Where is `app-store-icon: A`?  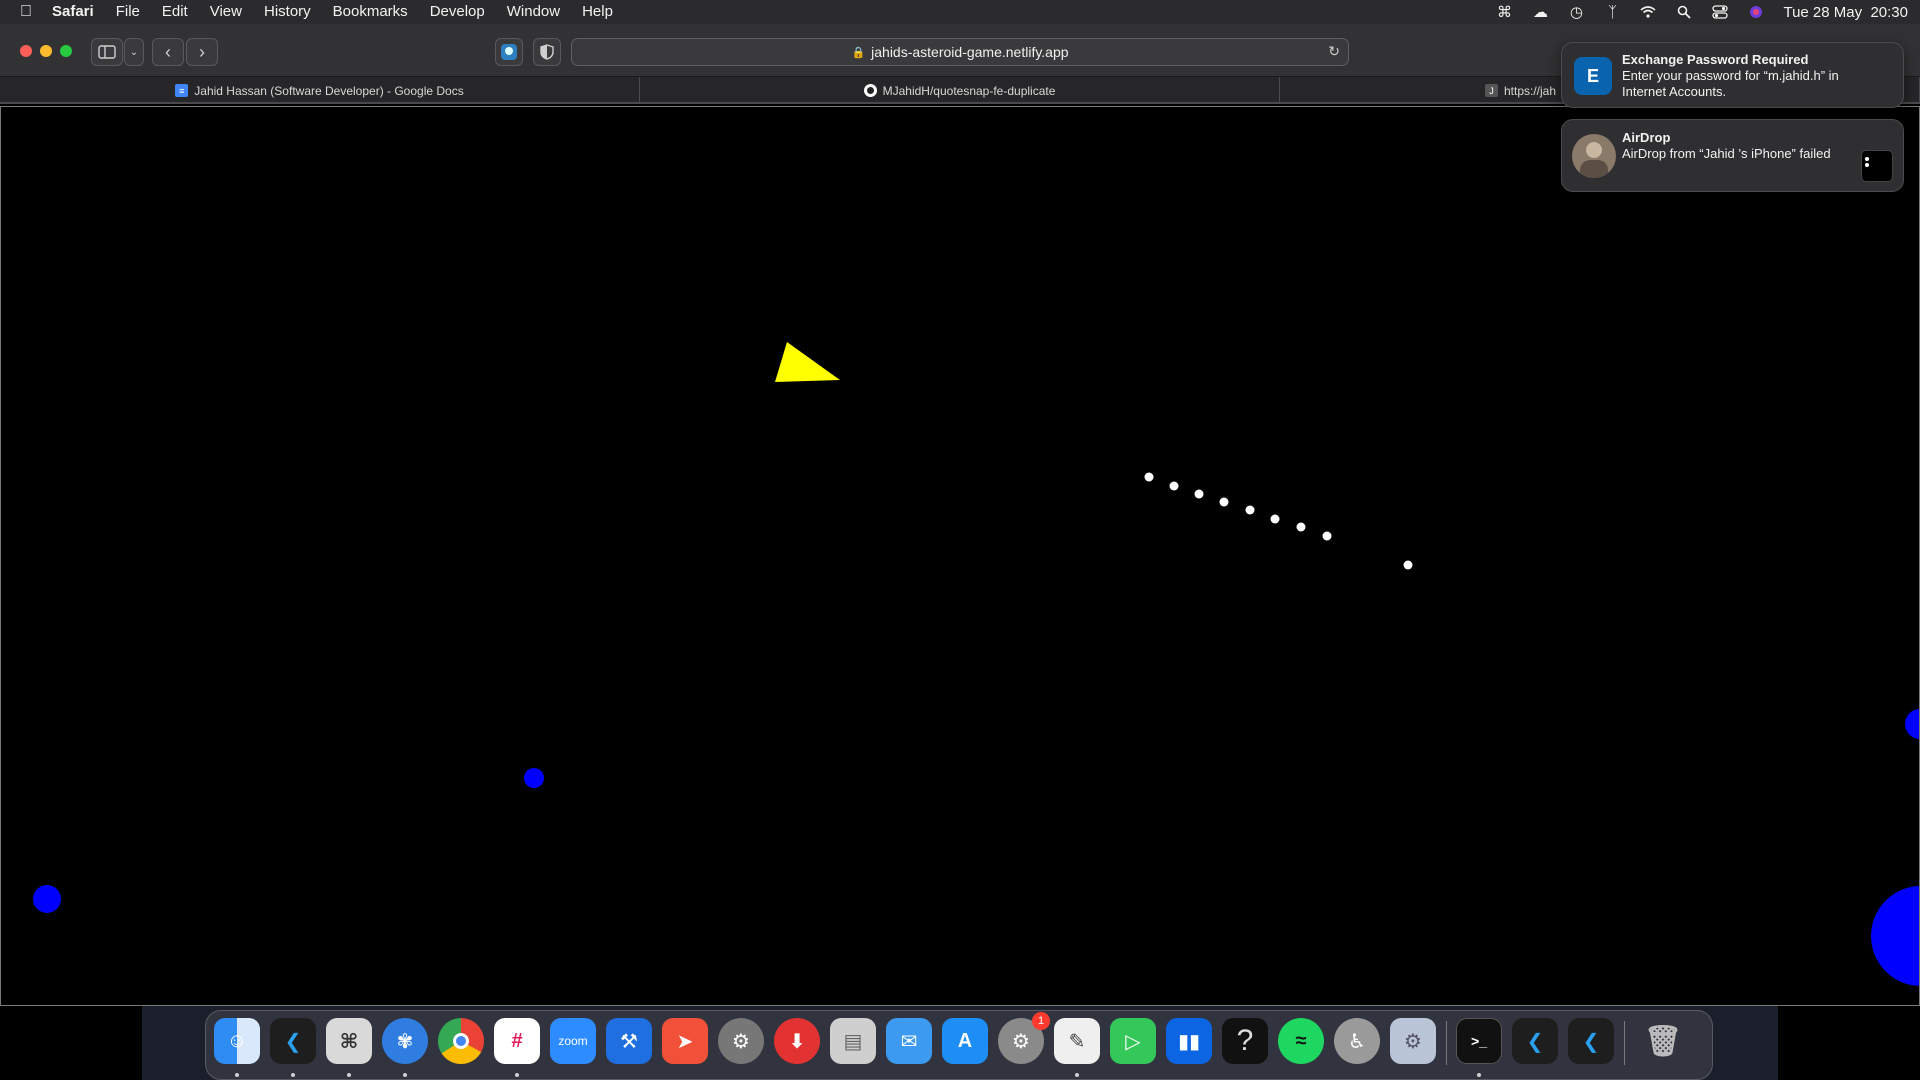 app-store-icon: A is located at coordinates (965, 1041).